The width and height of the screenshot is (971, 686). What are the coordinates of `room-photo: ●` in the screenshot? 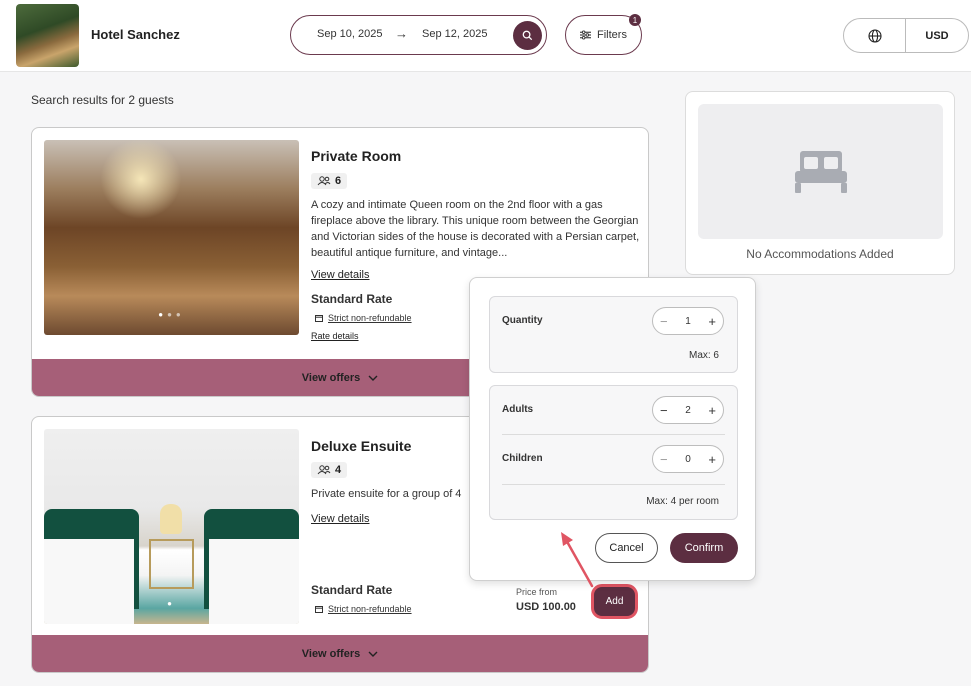 It's located at (171, 526).